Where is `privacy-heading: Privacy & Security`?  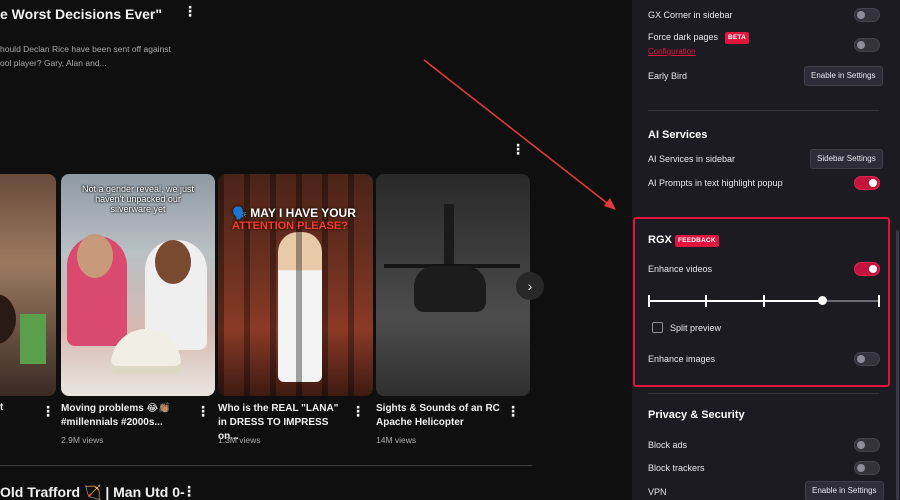
privacy-heading: Privacy & Security is located at coordinates (696, 415).